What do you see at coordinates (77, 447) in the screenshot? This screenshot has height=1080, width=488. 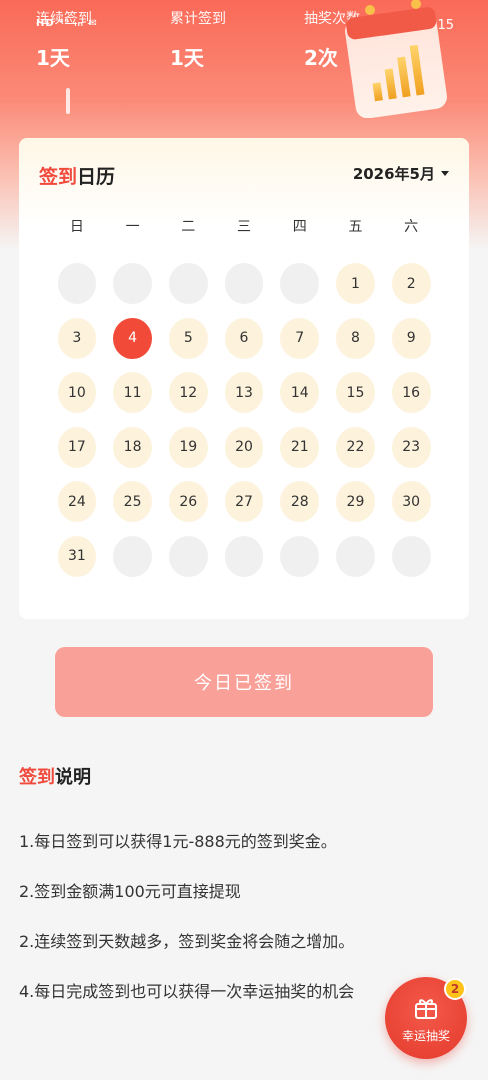 I see `calendar-day: 17` at bounding box center [77, 447].